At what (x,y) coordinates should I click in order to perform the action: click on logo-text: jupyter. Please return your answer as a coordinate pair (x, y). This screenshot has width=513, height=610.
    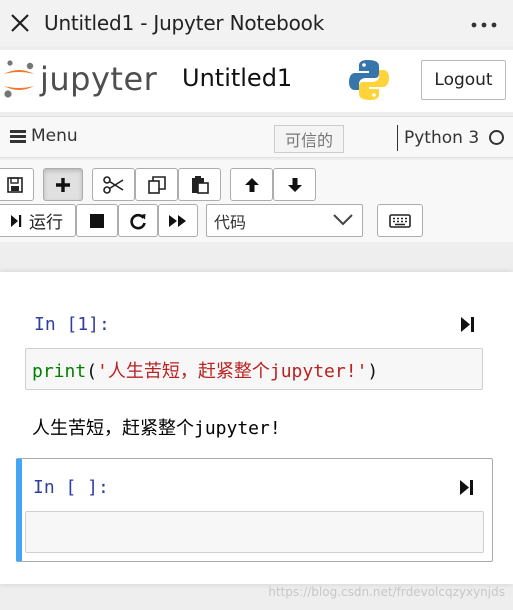
    Looking at the image, I should click on (99, 79).